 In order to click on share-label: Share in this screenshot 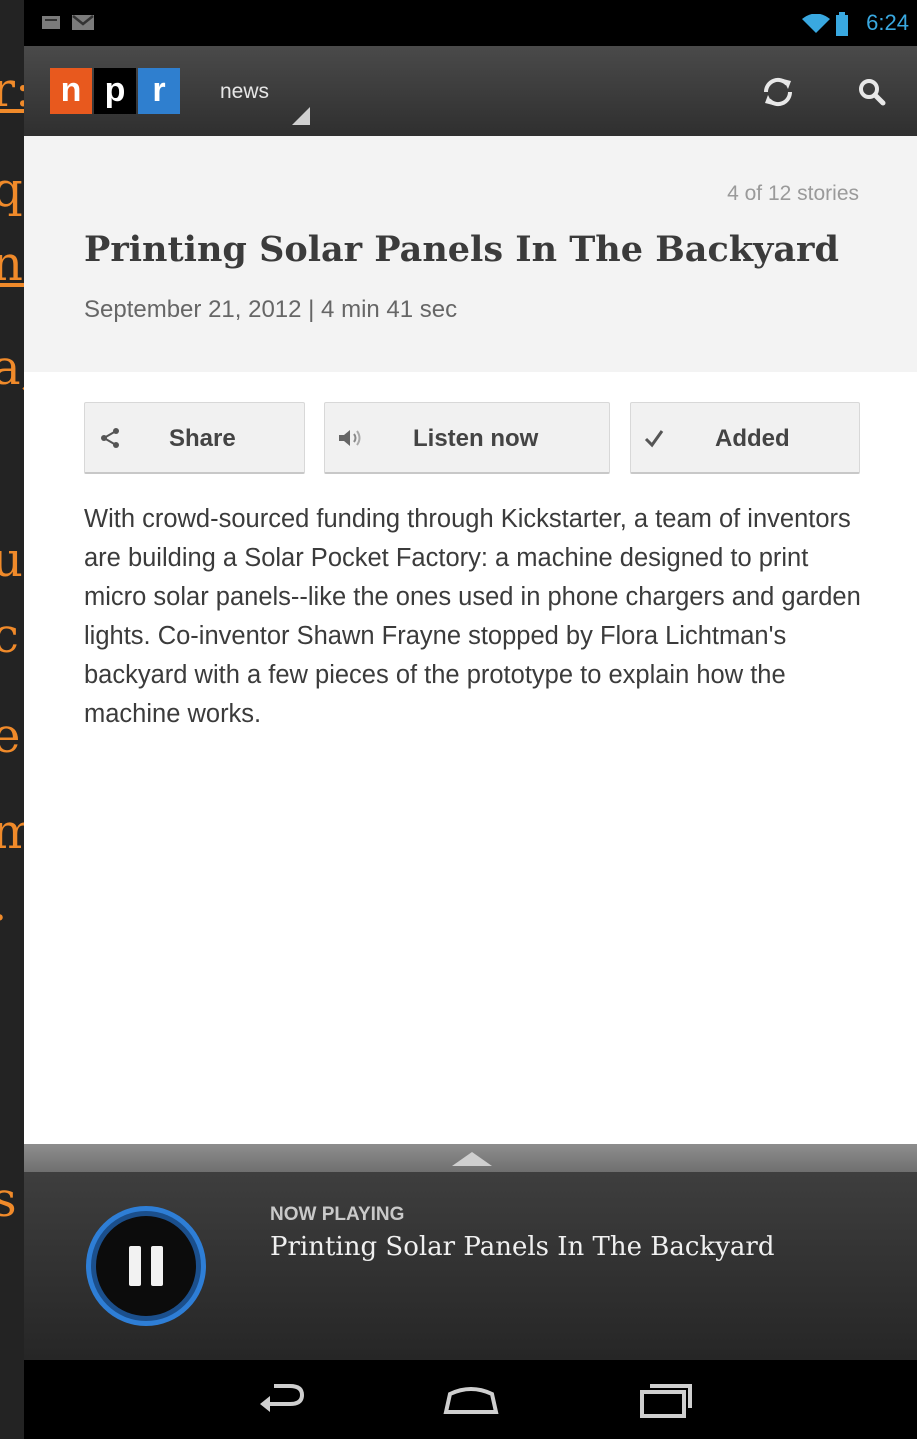, I will do `click(202, 438)`.